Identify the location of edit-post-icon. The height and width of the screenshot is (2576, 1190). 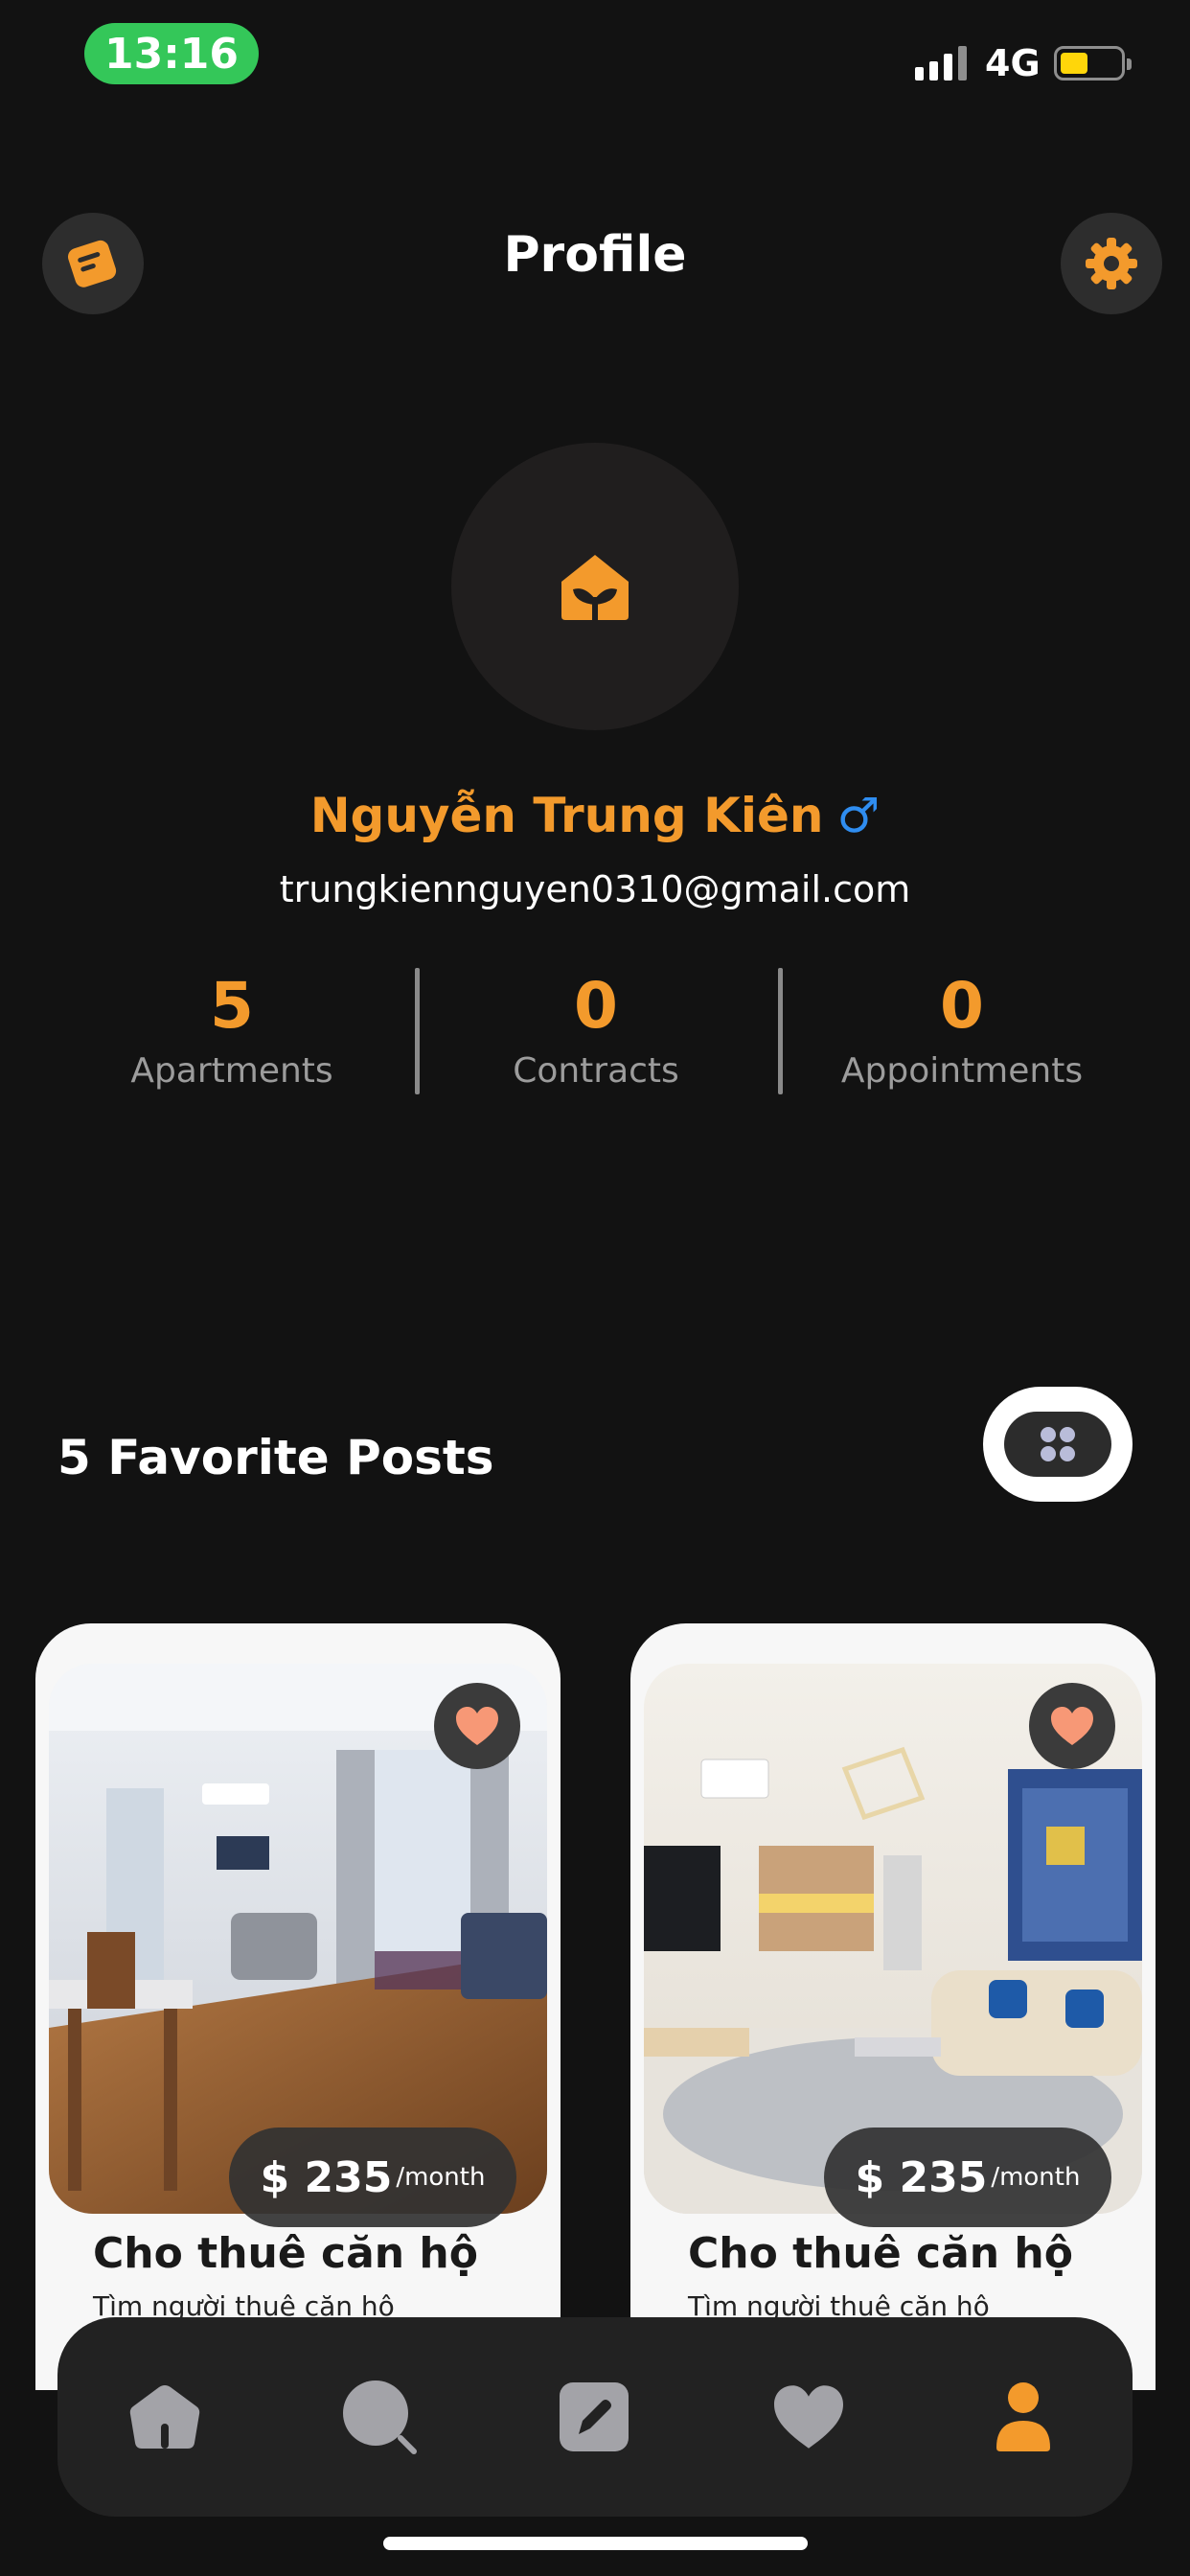
(594, 2416).